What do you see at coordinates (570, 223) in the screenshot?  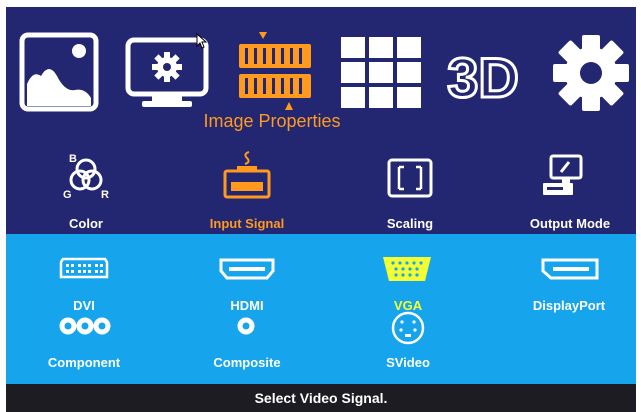 I see `output-mode-label: Output Mode` at bounding box center [570, 223].